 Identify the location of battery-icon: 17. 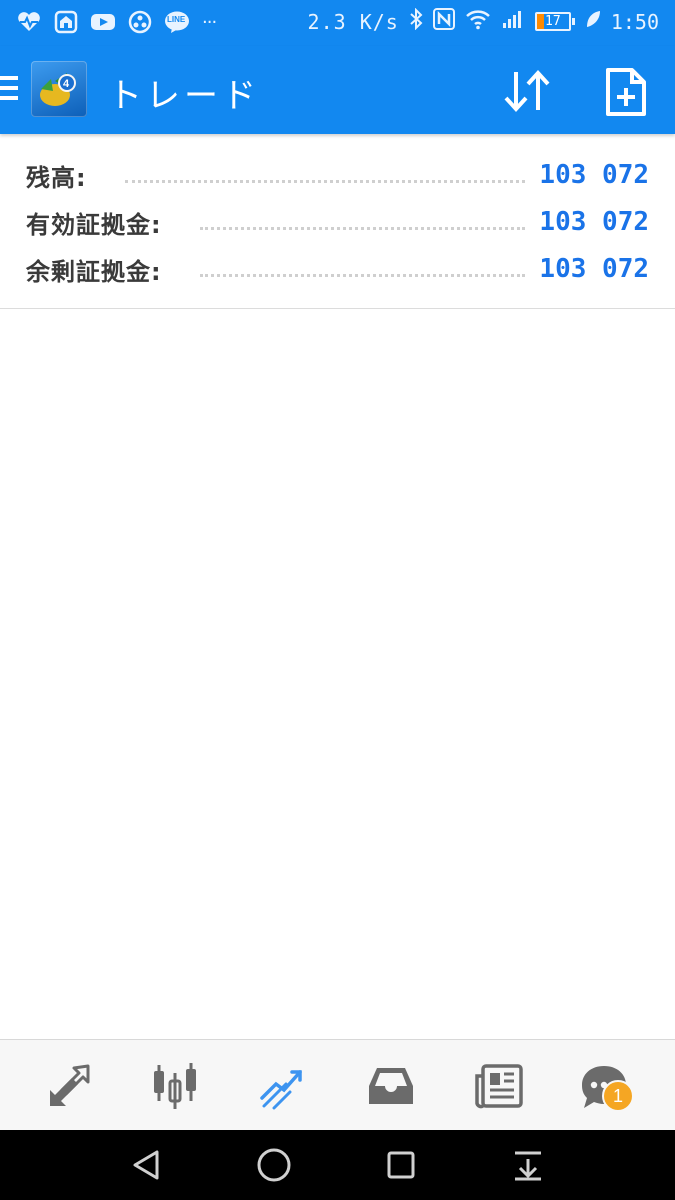
(554, 21).